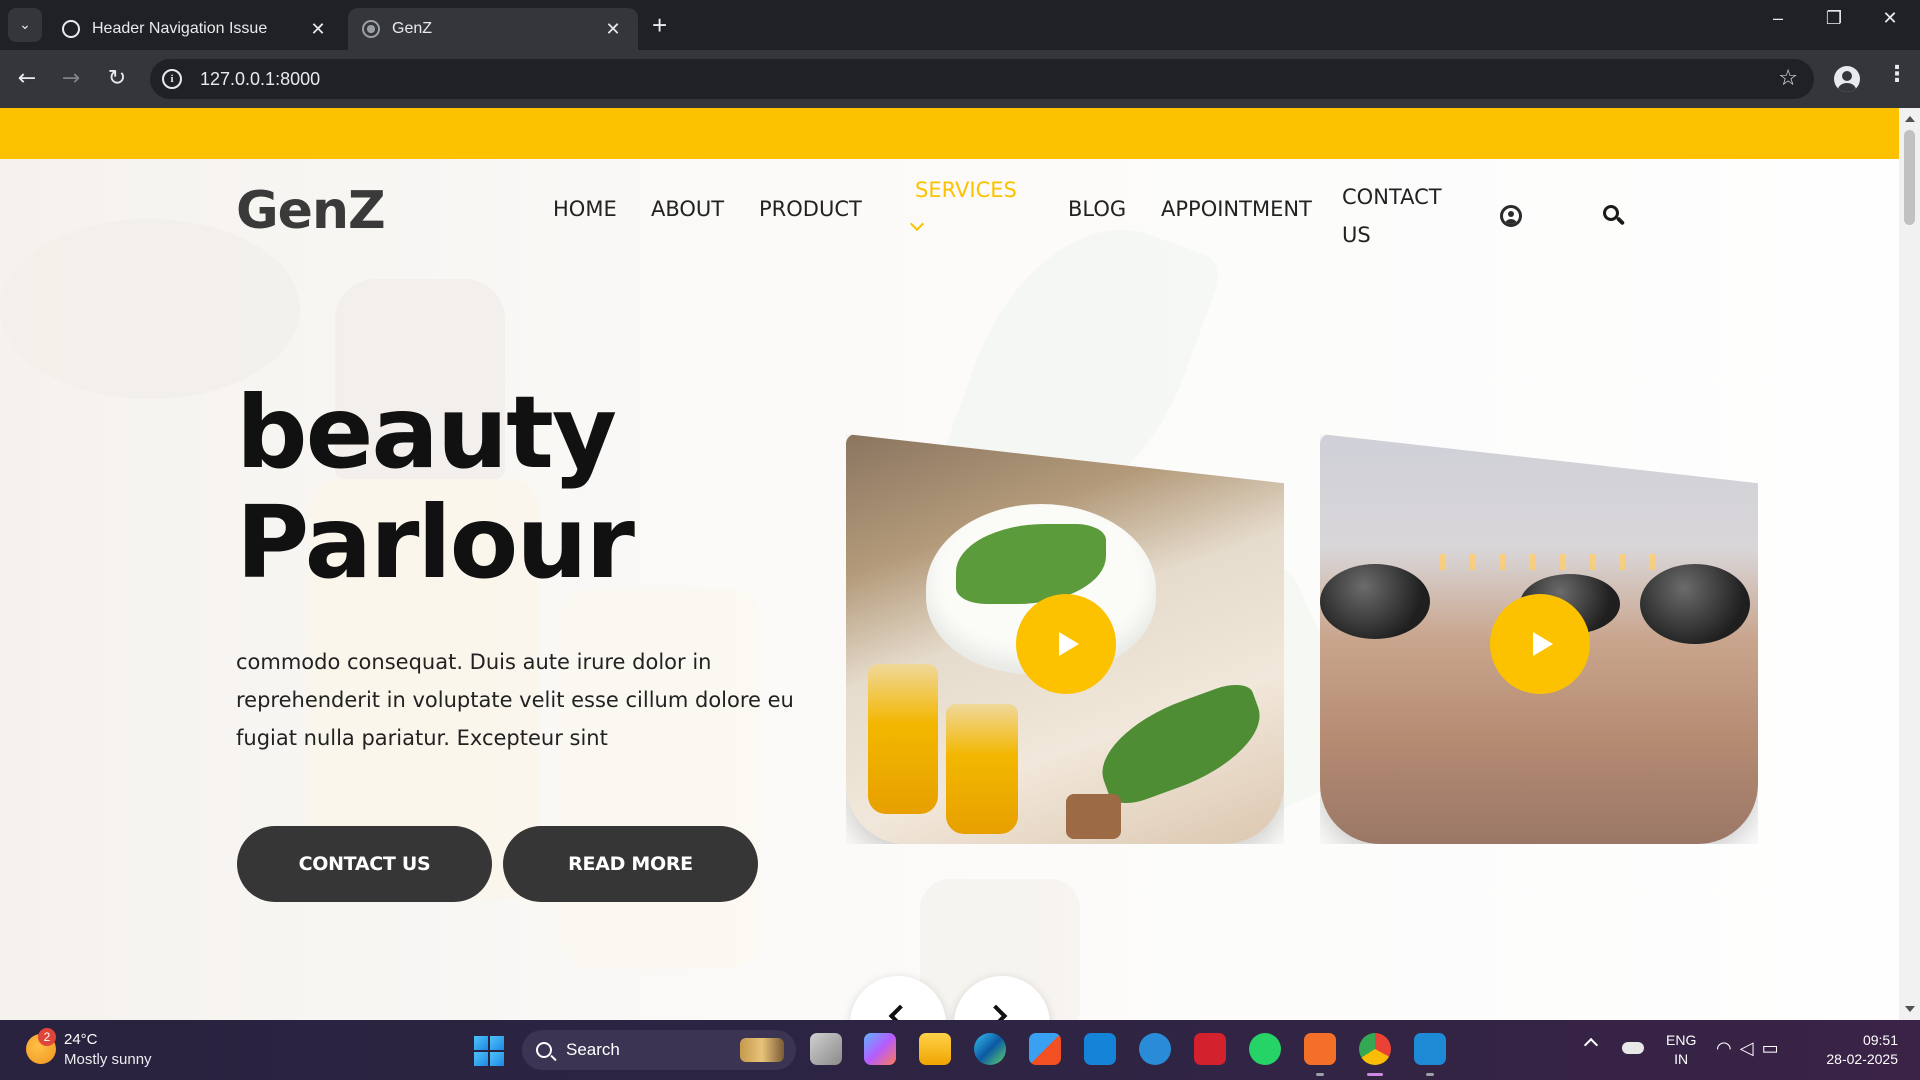 This screenshot has width=1920, height=1080. I want to click on language-code: ENG, so click(1681, 1040).